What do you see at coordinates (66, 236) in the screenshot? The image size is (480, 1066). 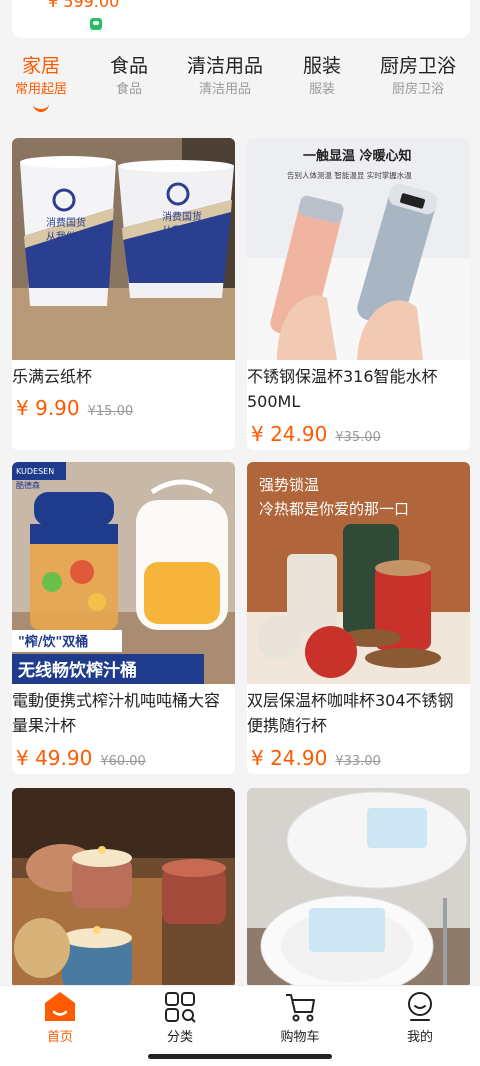 I see `cup-slogan-2: 从我做起` at bounding box center [66, 236].